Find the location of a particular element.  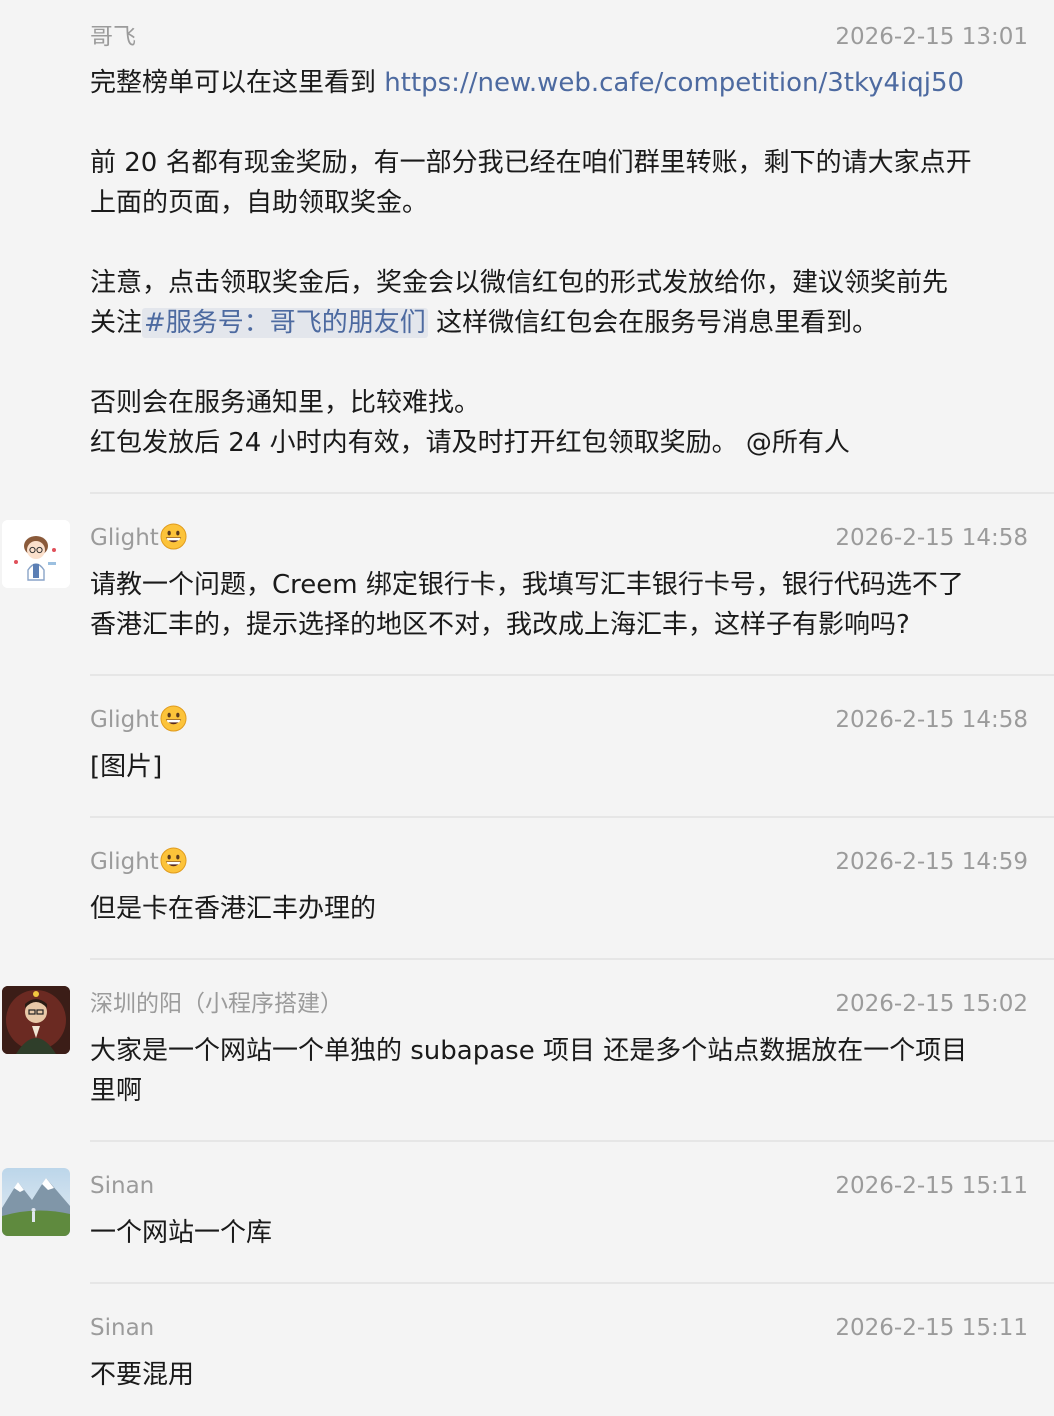

message-text: 红包发放后 24 小时内有效，请及时打开红包领取奖励。 @所有人 is located at coordinates (470, 443).